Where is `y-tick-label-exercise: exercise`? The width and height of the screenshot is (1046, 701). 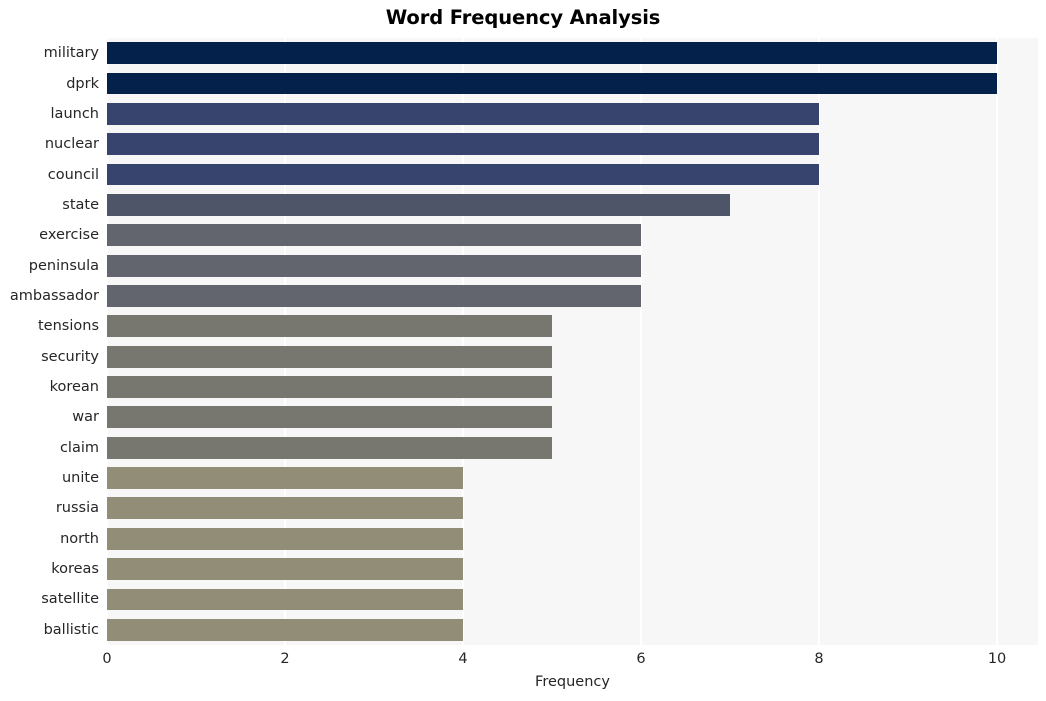
y-tick-label-exercise: exercise is located at coordinates (69, 235).